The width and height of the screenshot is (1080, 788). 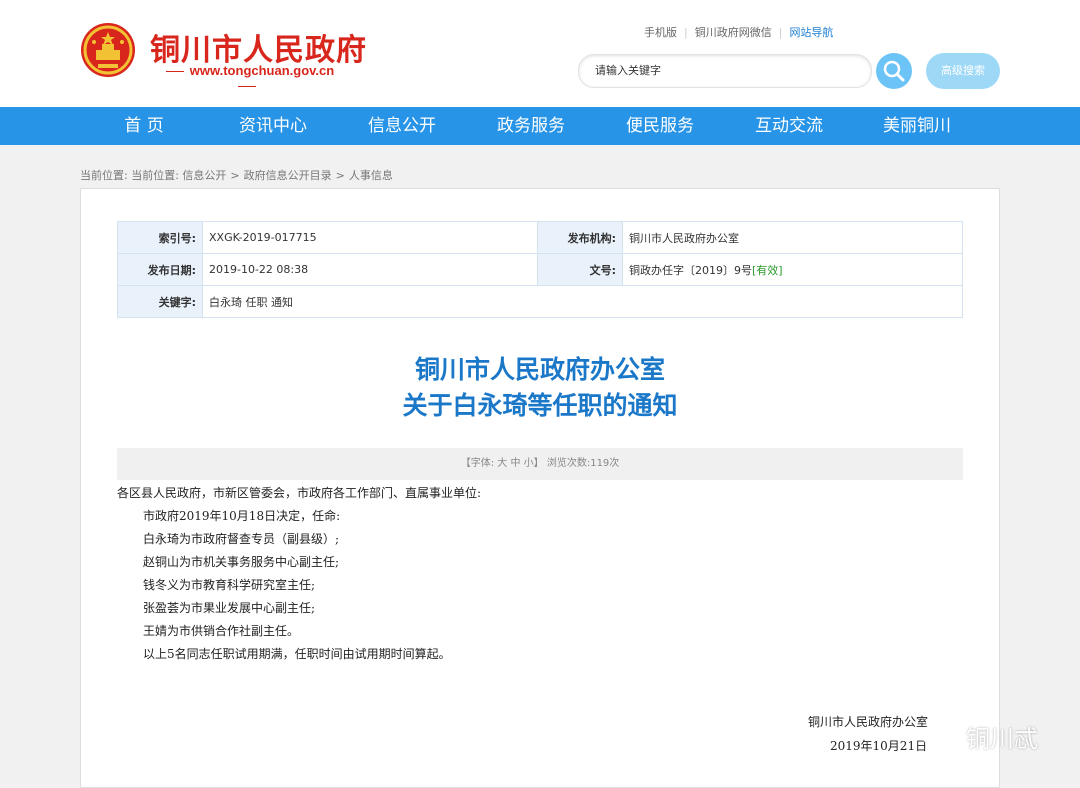 I want to click on main-nav: 首 页 资讯中心 信息公开 政务服务 便民服务 互动交流 美丽铜川, so click(x=540, y=126).